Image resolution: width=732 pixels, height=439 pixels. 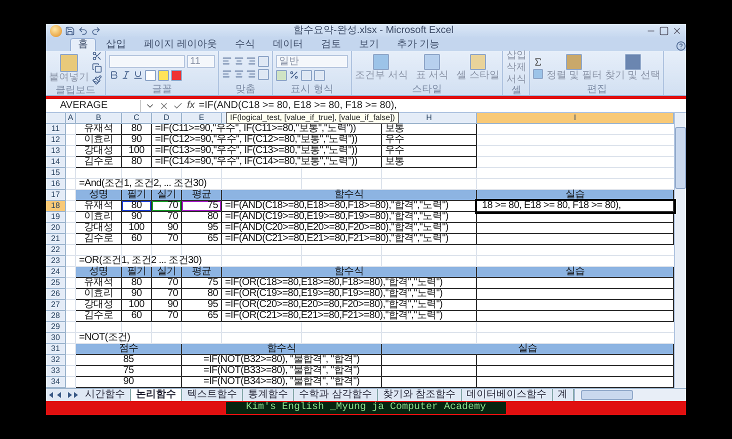 I want to click on column-heading: 함수식, so click(x=349, y=272).